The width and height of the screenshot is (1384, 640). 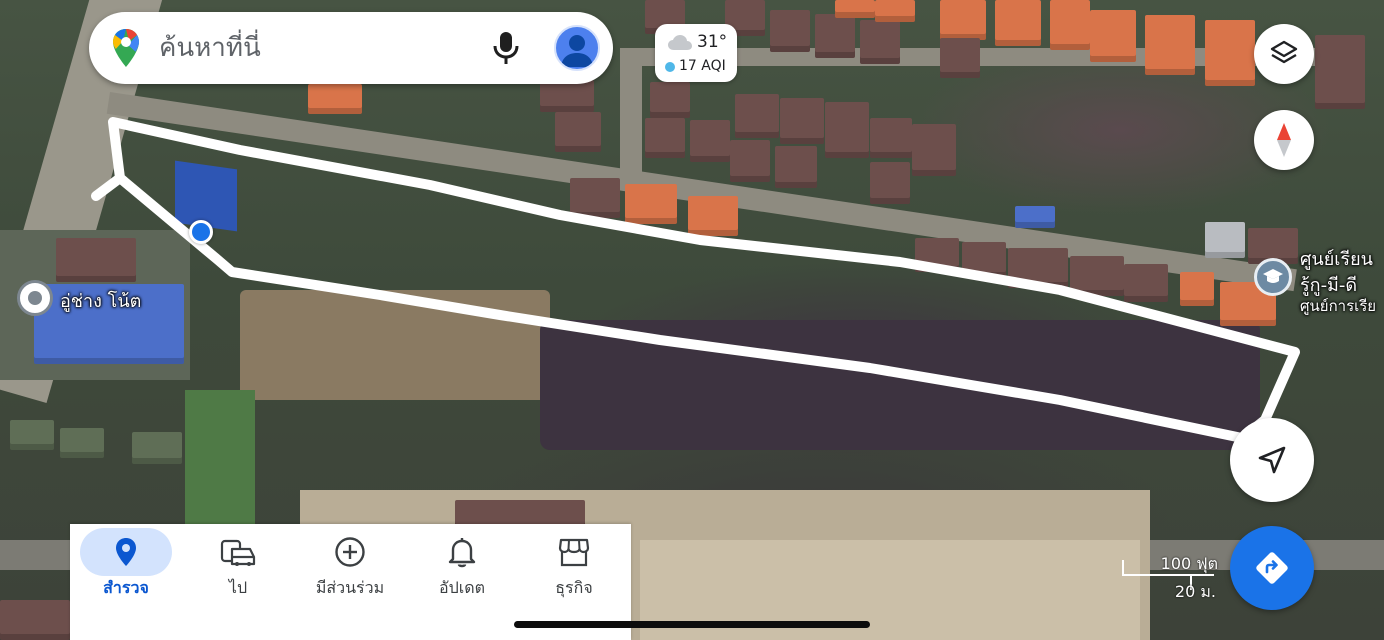 What do you see at coordinates (574, 552) in the screenshot?
I see `storefront-icon` at bounding box center [574, 552].